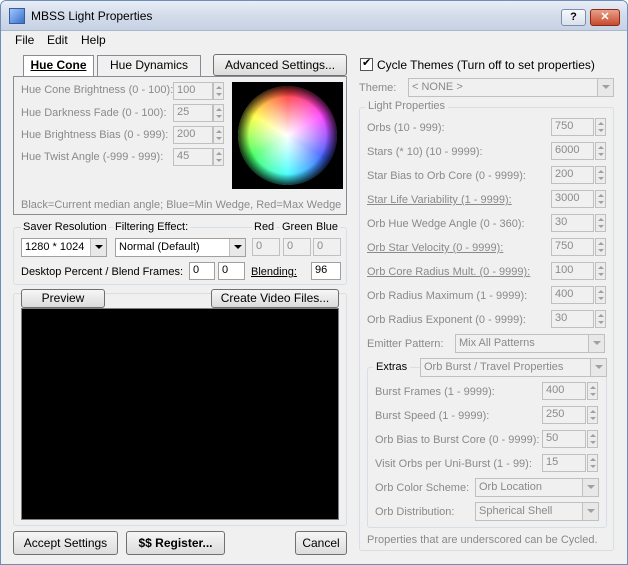 The image size is (628, 565). What do you see at coordinates (572, 127) in the screenshot?
I see `orbs-field: 750` at bounding box center [572, 127].